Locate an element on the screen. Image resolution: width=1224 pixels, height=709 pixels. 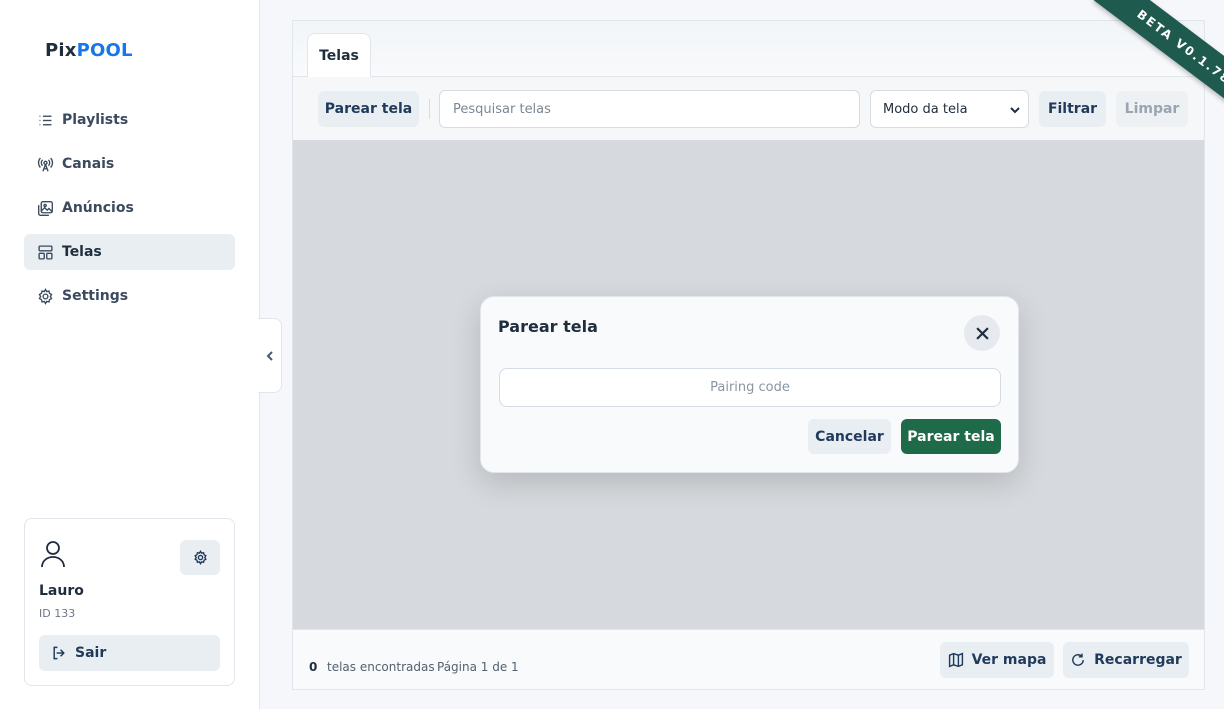
modal-title: Parear tela is located at coordinates (548, 326).